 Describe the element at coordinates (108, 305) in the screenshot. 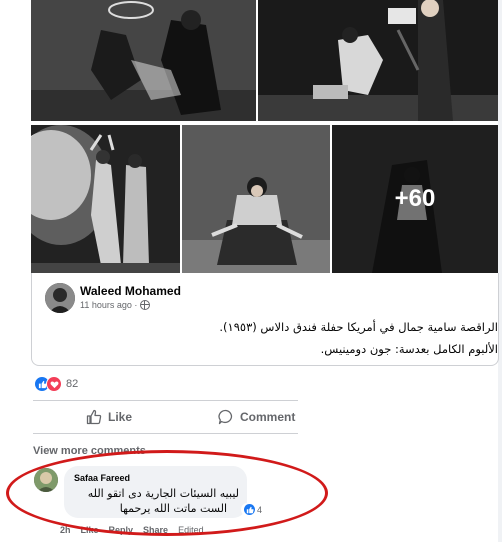

I see `post-time: 11 hours ago ·` at that location.